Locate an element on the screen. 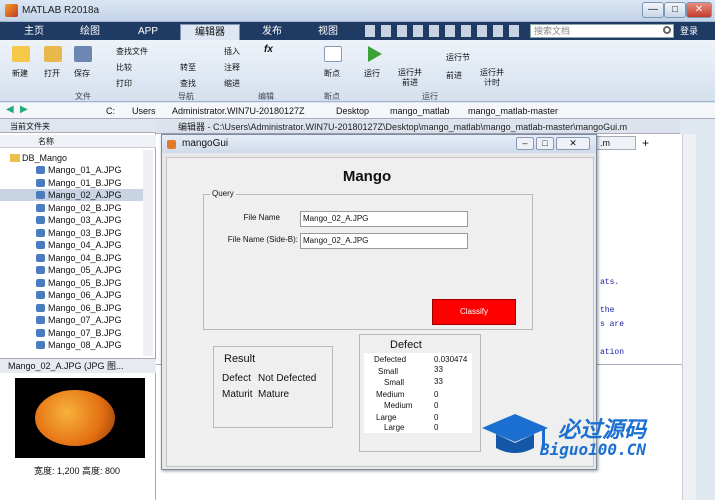 This screenshot has width=715, height=500. run-and-advance-button: 运行并 前进 is located at coordinates (410, 78).